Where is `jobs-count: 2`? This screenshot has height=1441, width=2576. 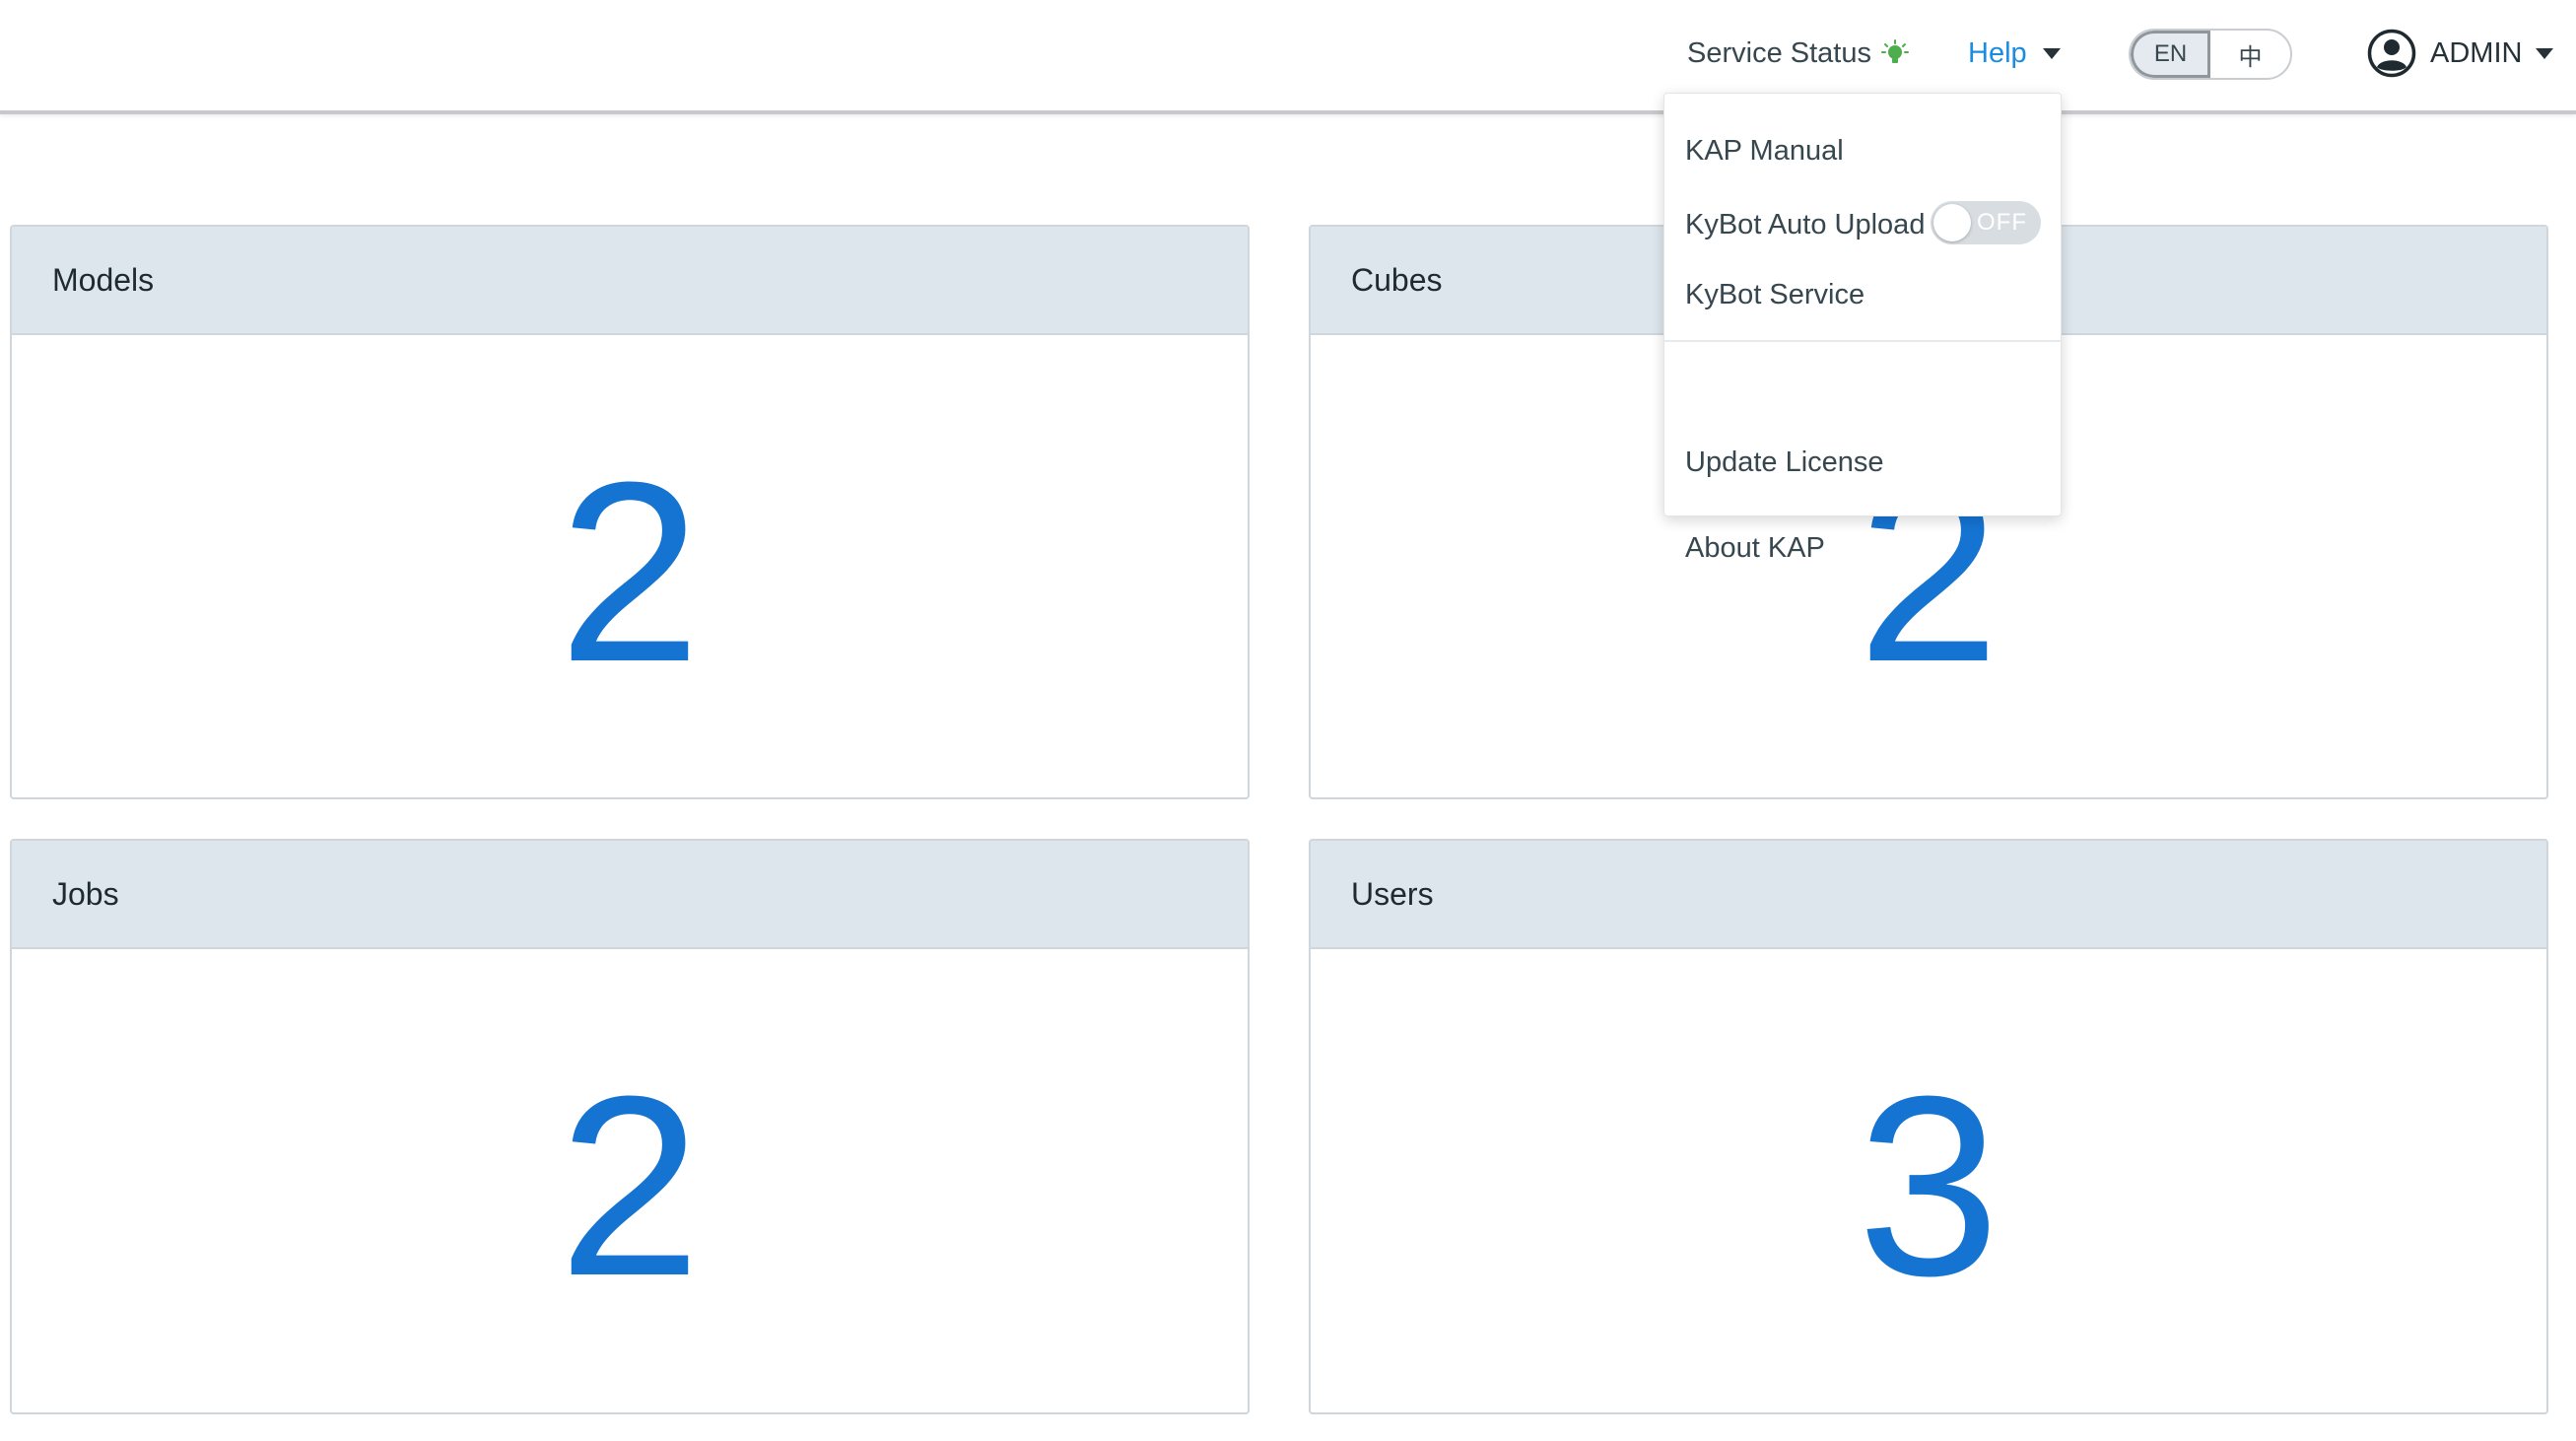 jobs-count: 2 is located at coordinates (630, 1187).